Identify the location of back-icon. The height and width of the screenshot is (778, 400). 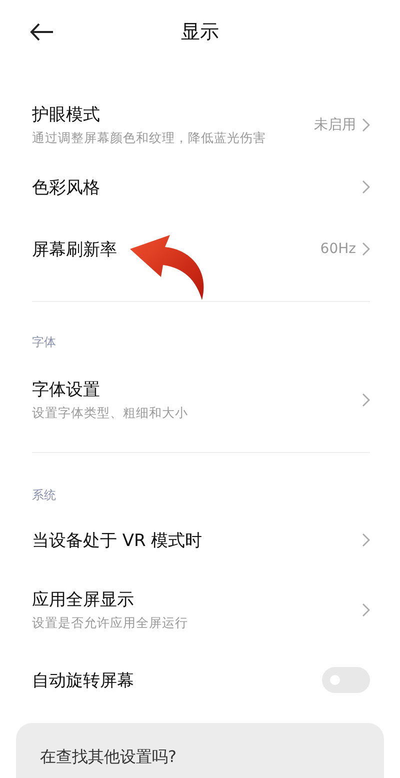
(42, 32).